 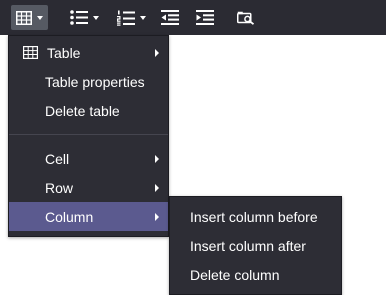 What do you see at coordinates (95, 81) in the screenshot?
I see `menu-item-label: Table properties` at bounding box center [95, 81].